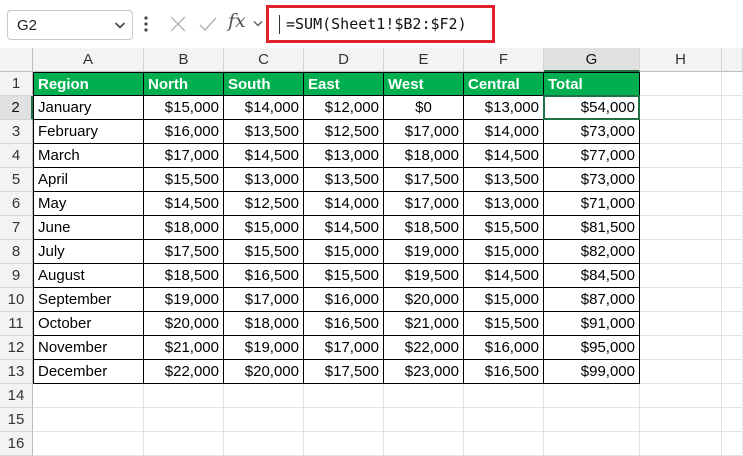 Image resolution: width=743 pixels, height=456 pixels. What do you see at coordinates (504, 252) in the screenshot?
I see `cell-f8: $15,000` at bounding box center [504, 252].